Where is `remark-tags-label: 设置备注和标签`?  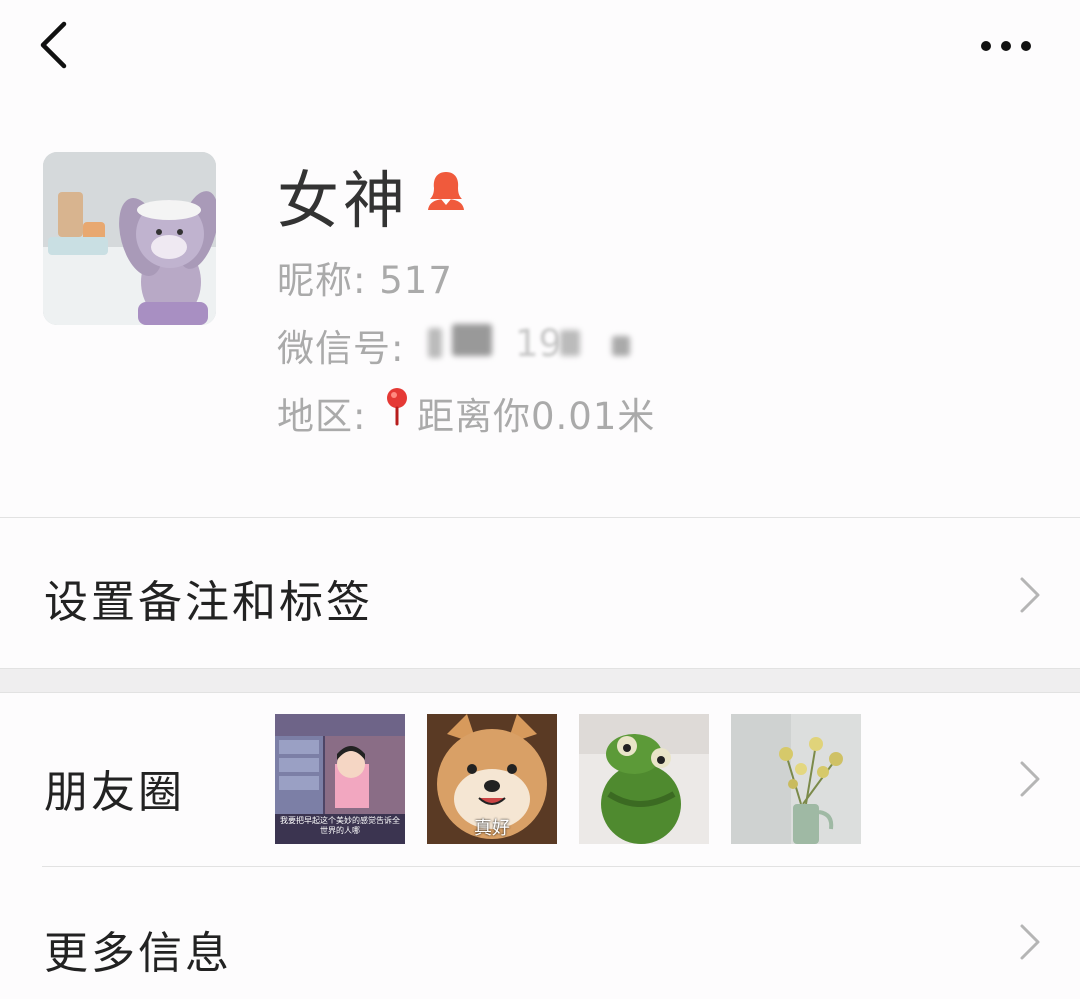 remark-tags-label: 设置备注和标签 is located at coordinates (208, 602).